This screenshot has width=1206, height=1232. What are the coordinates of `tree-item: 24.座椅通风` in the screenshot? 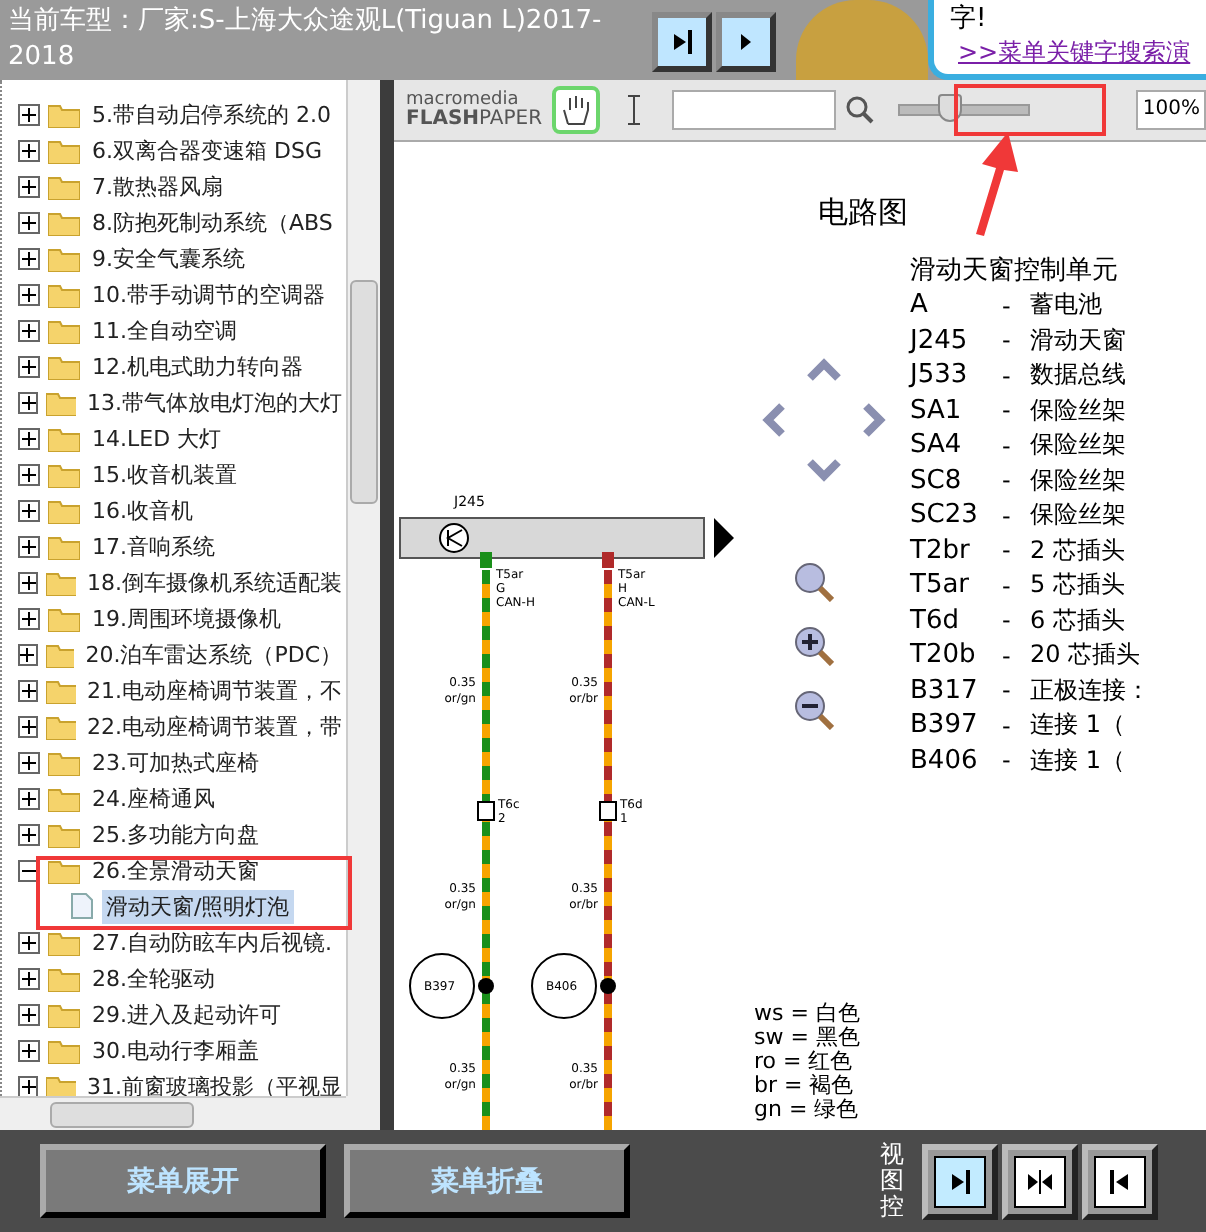 It's located at (153, 798).